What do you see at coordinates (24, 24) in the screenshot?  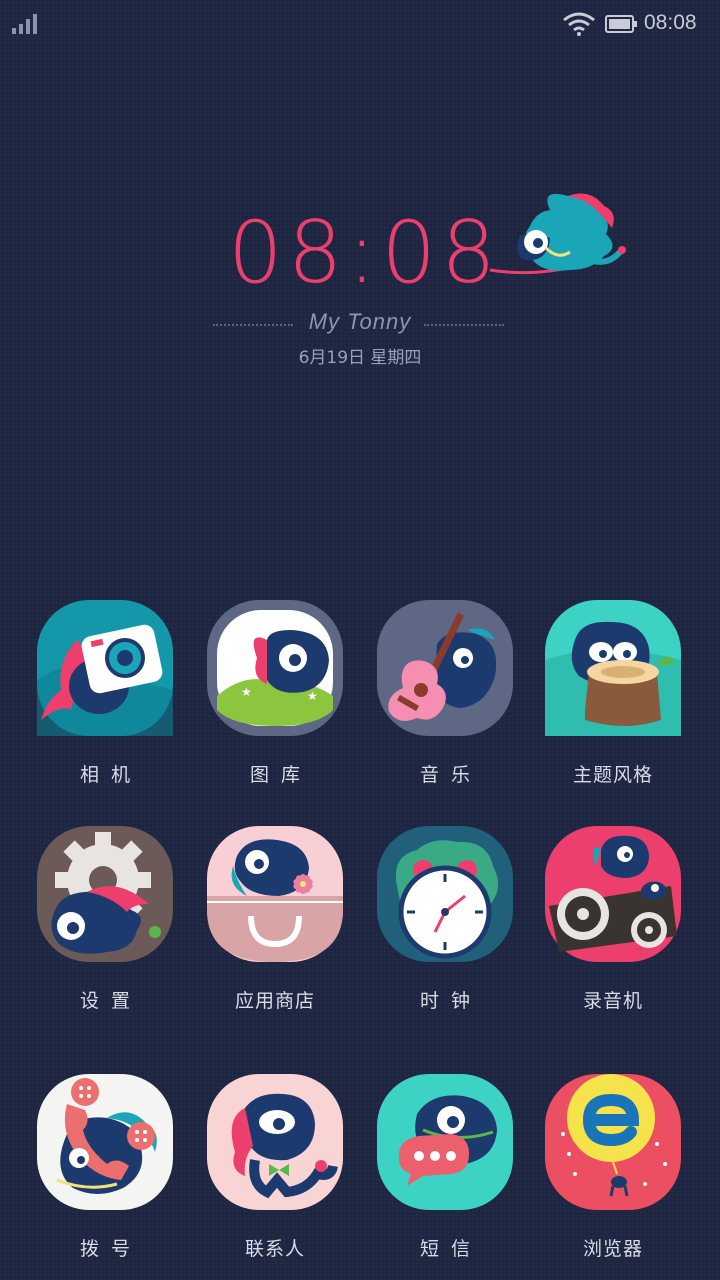 I see `signal-icon` at bounding box center [24, 24].